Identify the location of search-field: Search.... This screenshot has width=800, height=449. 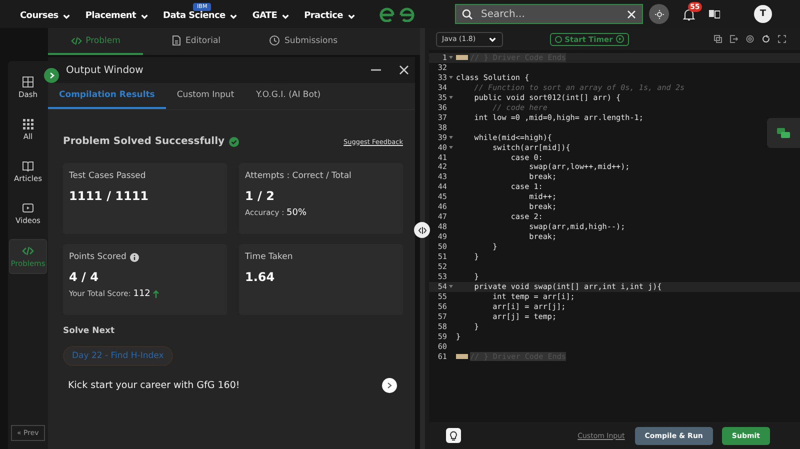
(549, 14).